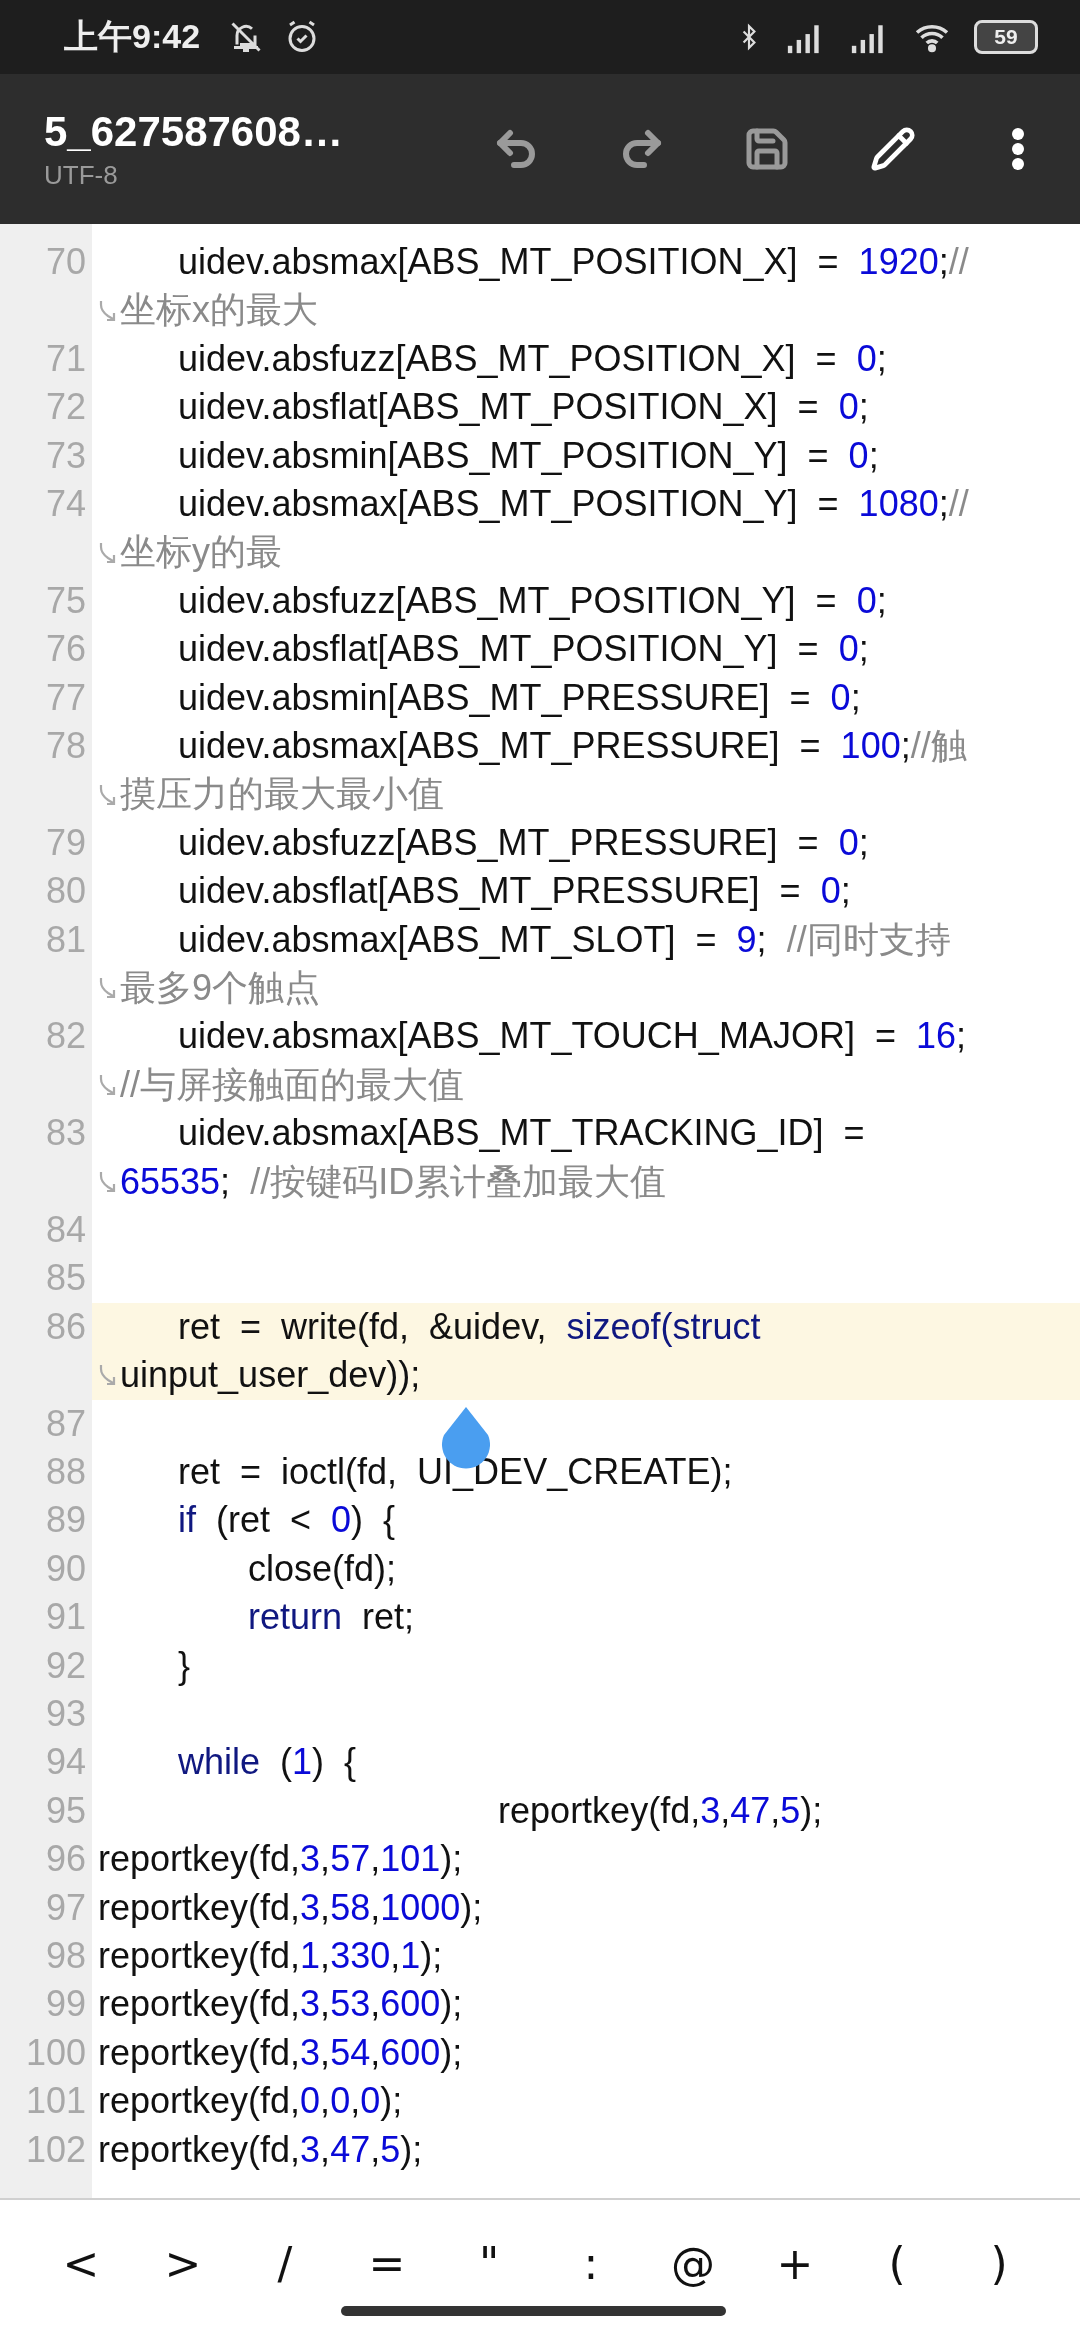 The width and height of the screenshot is (1080, 2340). Describe the element at coordinates (65, 746) in the screenshot. I see `line-number: 78` at that location.